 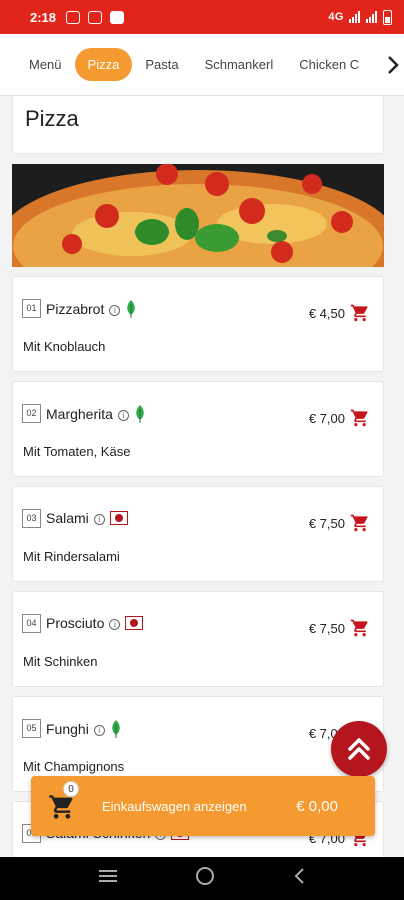 What do you see at coordinates (75, 623) in the screenshot?
I see `item-name: Prosciuto` at bounding box center [75, 623].